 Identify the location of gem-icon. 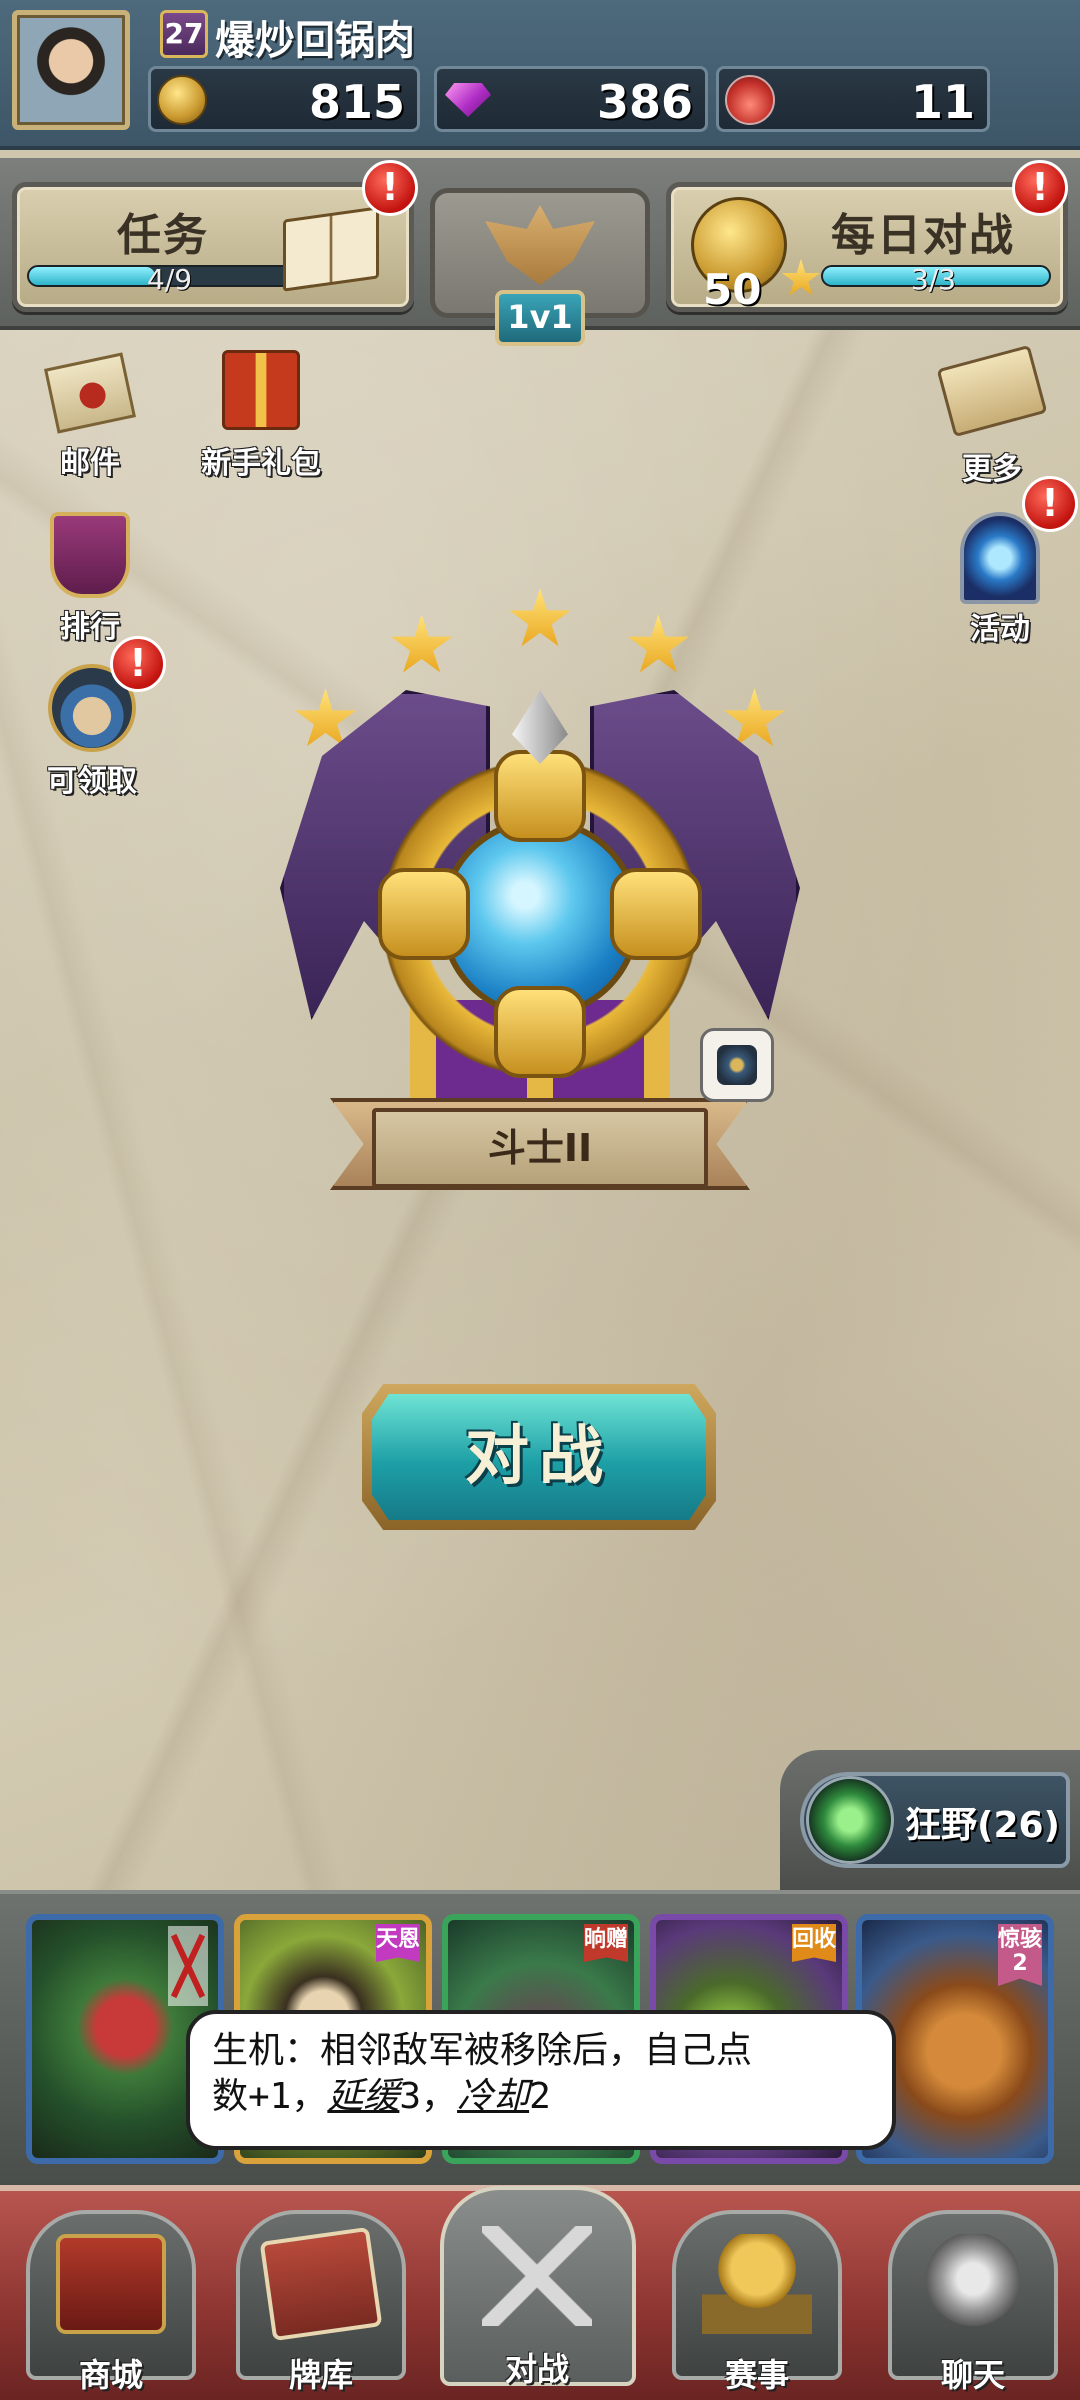
(468, 100).